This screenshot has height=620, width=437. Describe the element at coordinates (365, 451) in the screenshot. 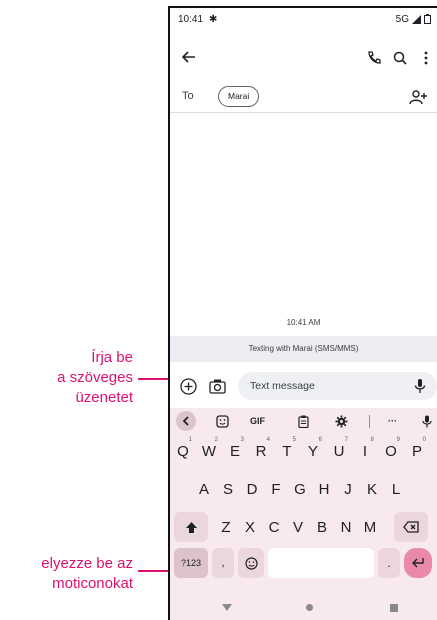

I see `key-i: I8` at that location.